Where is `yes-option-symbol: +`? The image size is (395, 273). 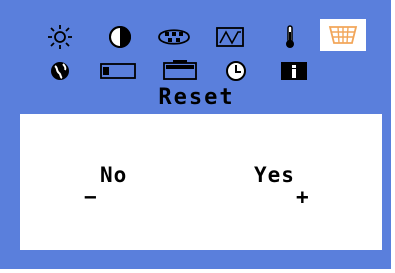
yes-option-symbol: + is located at coordinates (303, 197).